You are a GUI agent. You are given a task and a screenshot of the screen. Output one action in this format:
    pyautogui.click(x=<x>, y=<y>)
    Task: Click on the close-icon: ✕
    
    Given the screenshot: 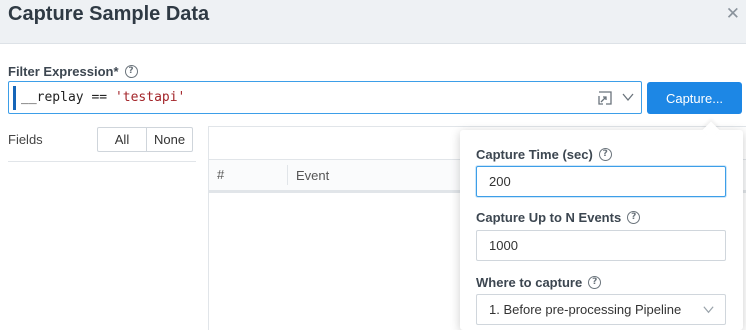 What is the action you would take?
    pyautogui.click(x=733, y=14)
    